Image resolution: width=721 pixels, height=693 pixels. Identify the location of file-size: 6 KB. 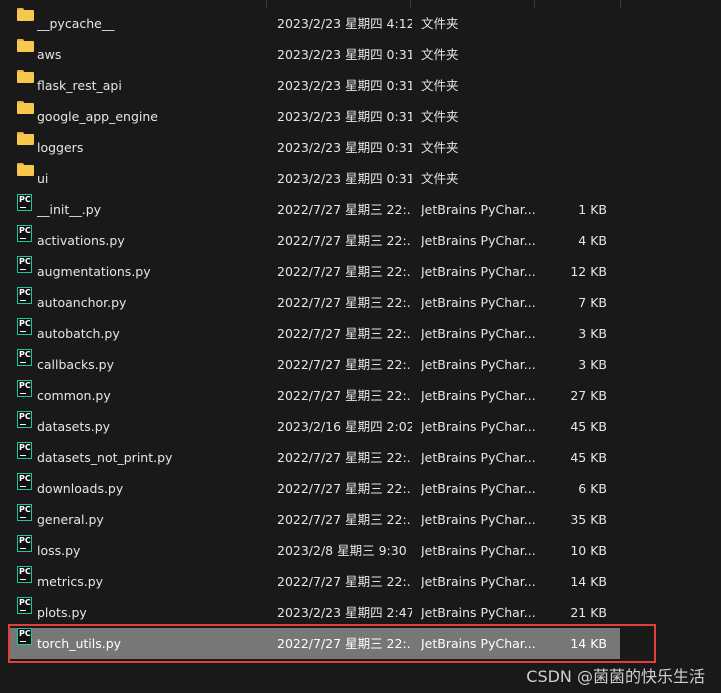
(592, 488).